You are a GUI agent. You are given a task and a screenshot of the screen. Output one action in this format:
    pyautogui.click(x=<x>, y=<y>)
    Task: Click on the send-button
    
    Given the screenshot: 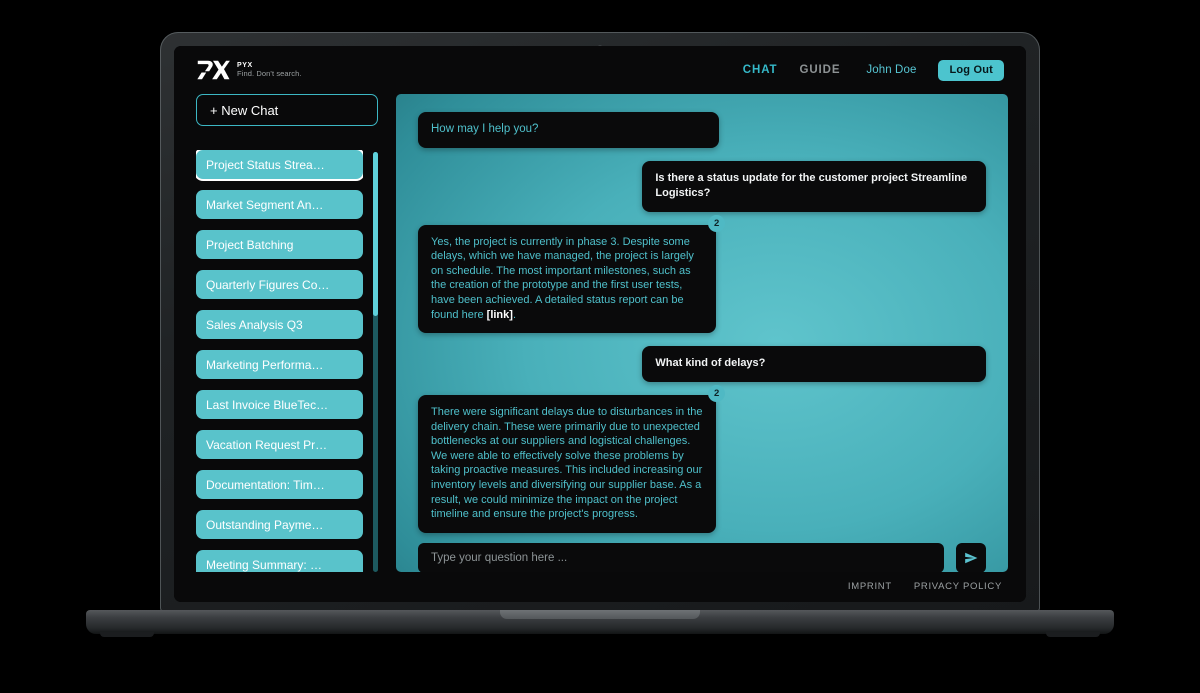 What is the action you would take?
    pyautogui.click(x=971, y=557)
    